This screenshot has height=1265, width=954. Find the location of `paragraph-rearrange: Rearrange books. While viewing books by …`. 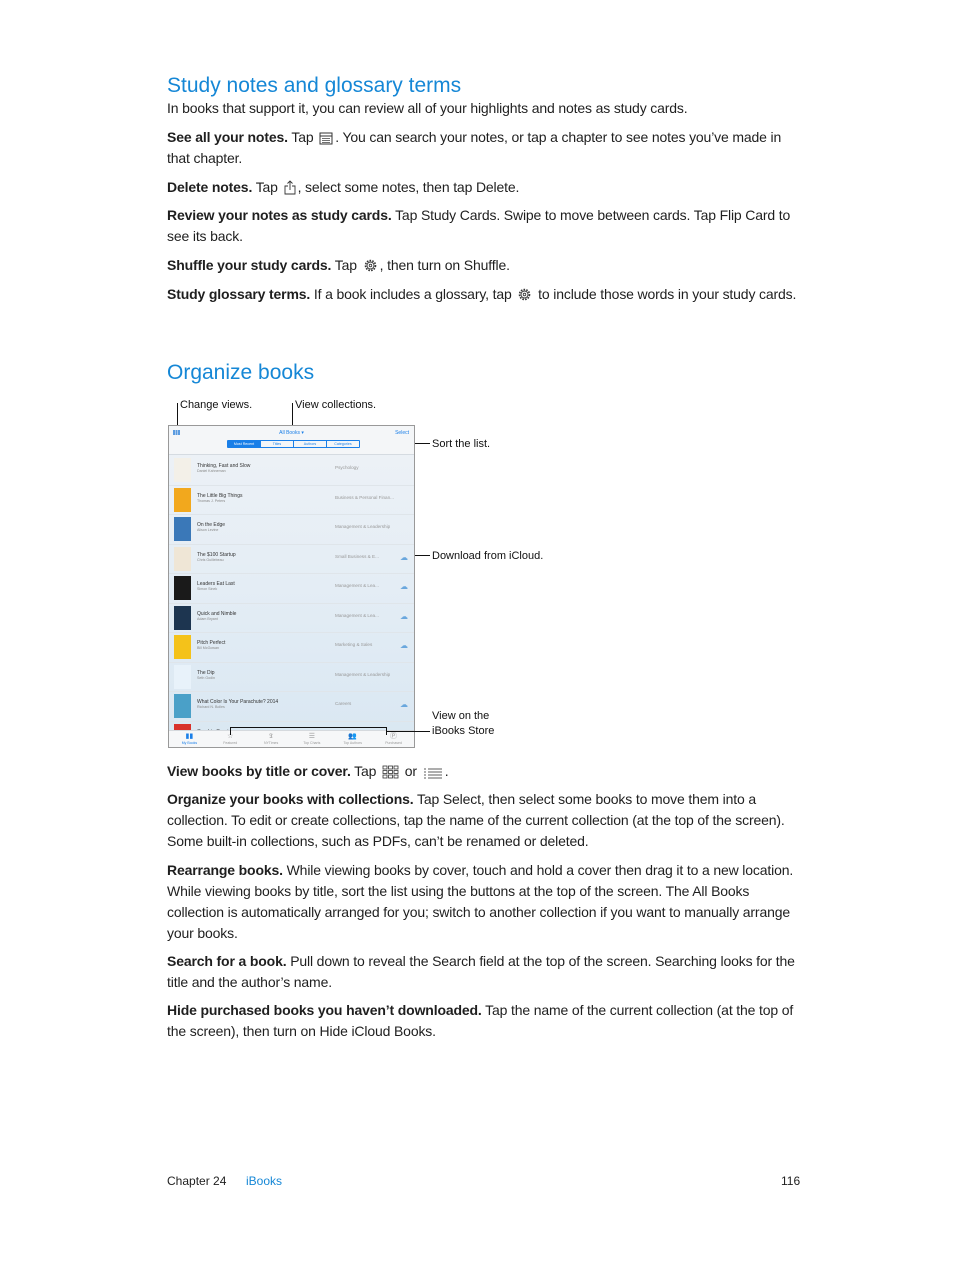

paragraph-rearrange: Rearrange books. While viewing books by … is located at coordinates (483, 902).